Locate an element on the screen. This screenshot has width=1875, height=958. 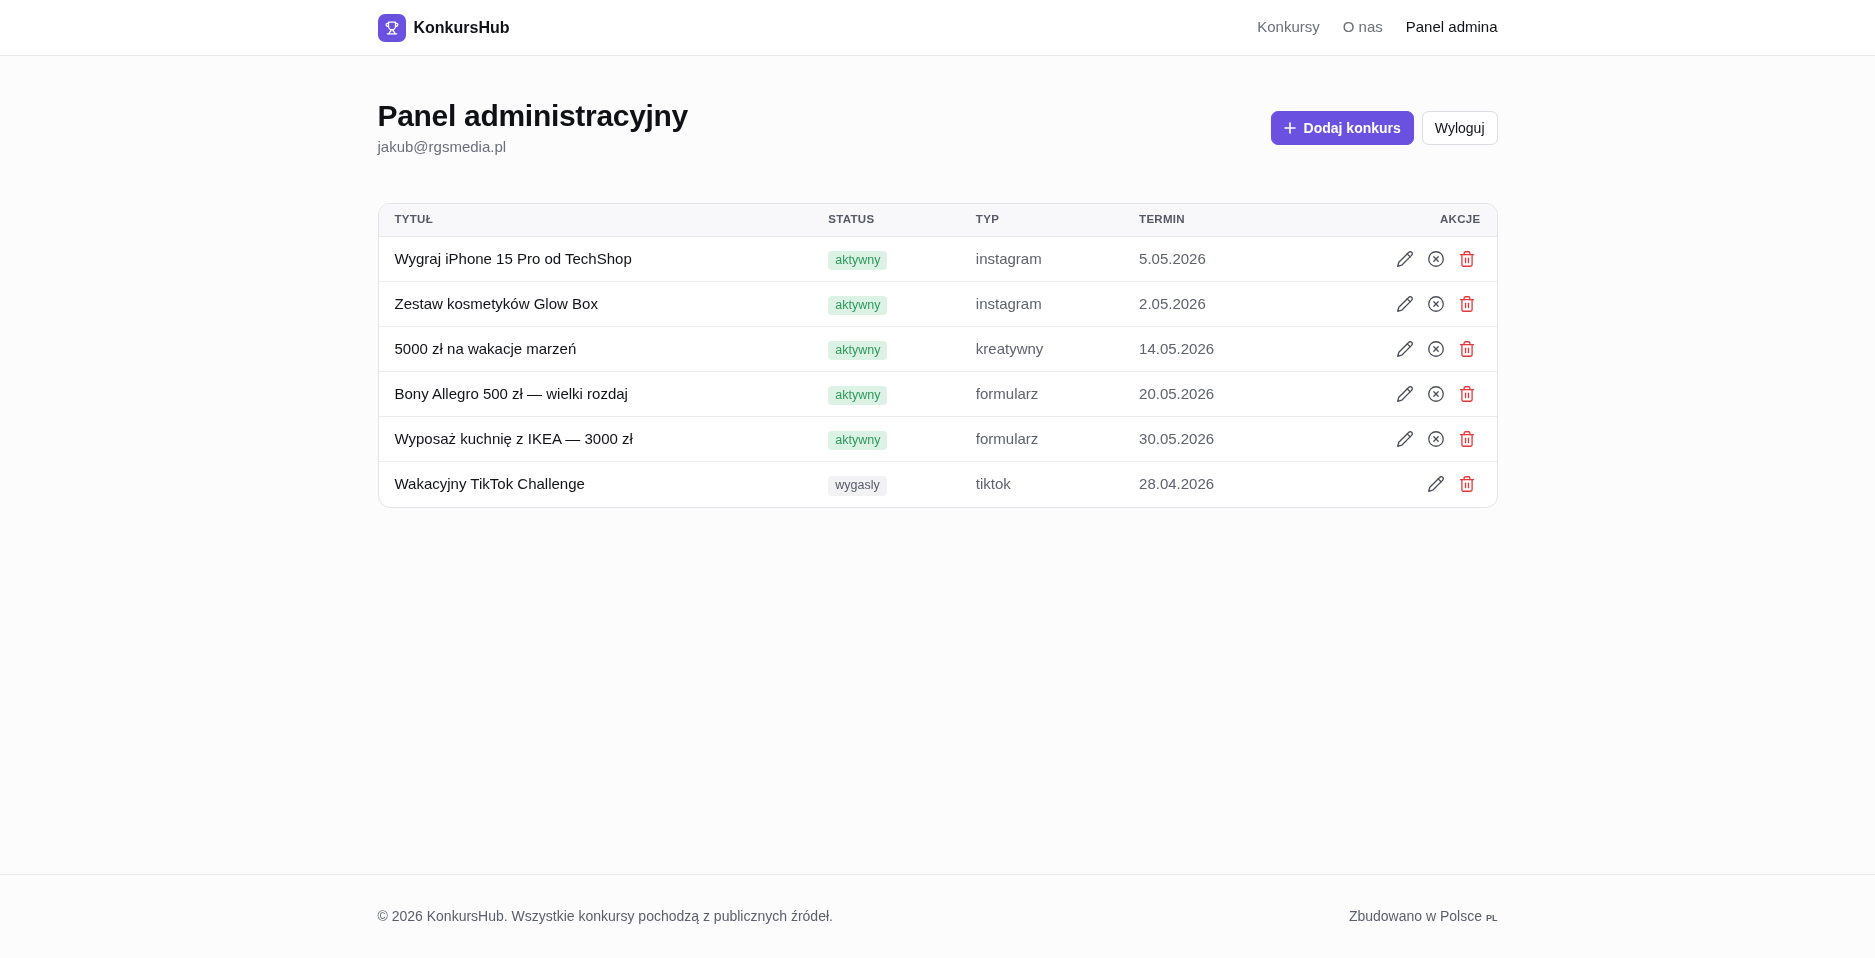
column-header: AKCJE is located at coordinates (1399, 220).